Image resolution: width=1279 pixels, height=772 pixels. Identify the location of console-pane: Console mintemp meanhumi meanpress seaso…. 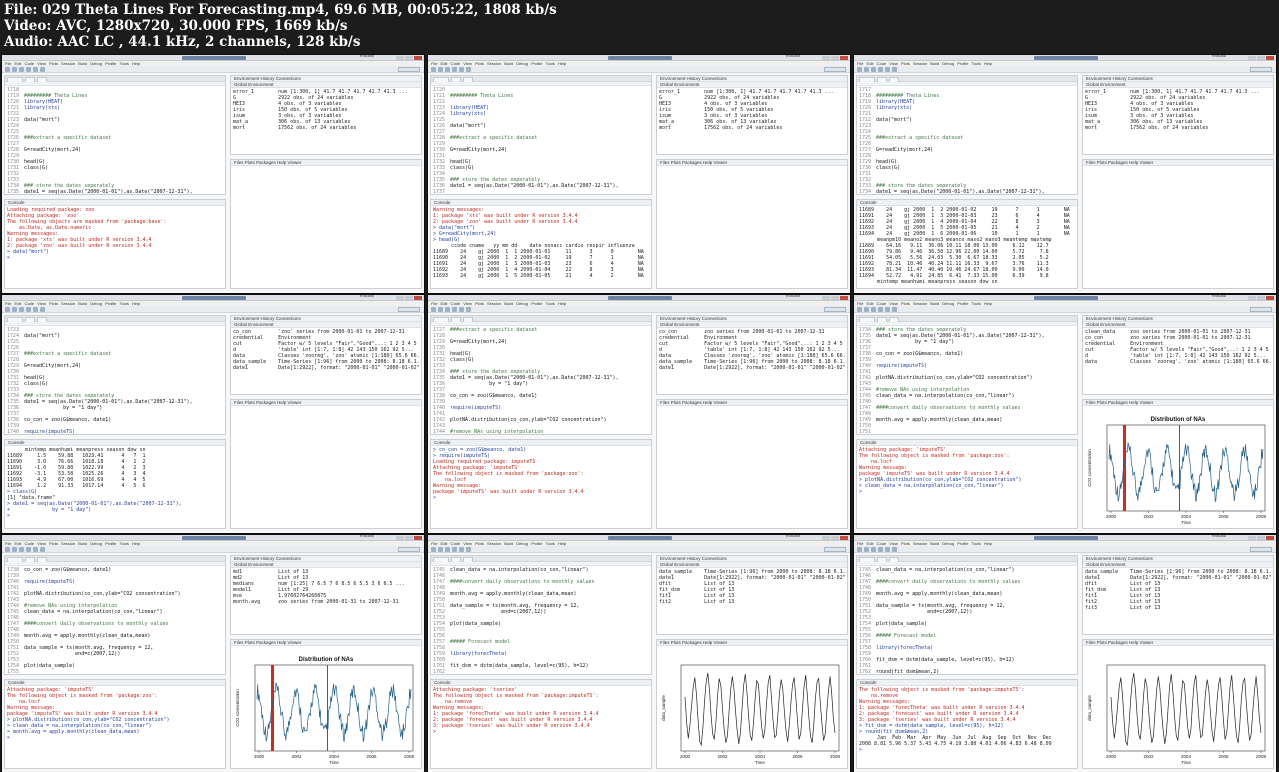
(115, 484).